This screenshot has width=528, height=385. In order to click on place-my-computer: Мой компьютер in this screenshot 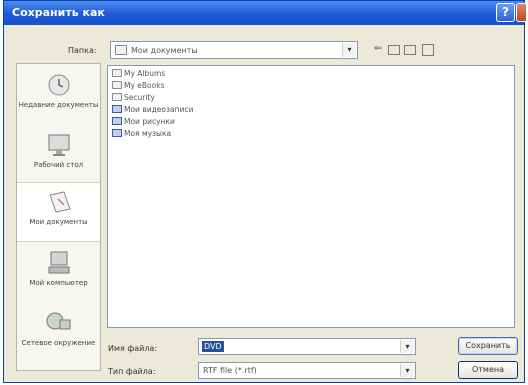, I will do `click(58, 269)`.